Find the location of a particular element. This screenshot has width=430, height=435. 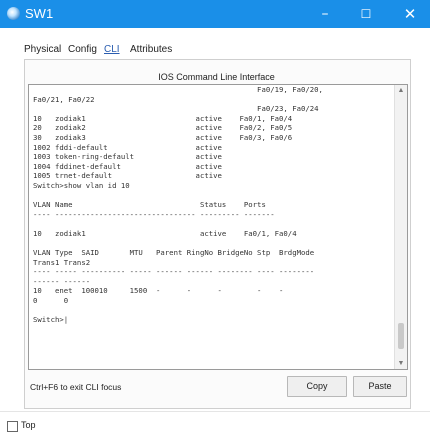

window-title: SW1 is located at coordinates (39, 13).